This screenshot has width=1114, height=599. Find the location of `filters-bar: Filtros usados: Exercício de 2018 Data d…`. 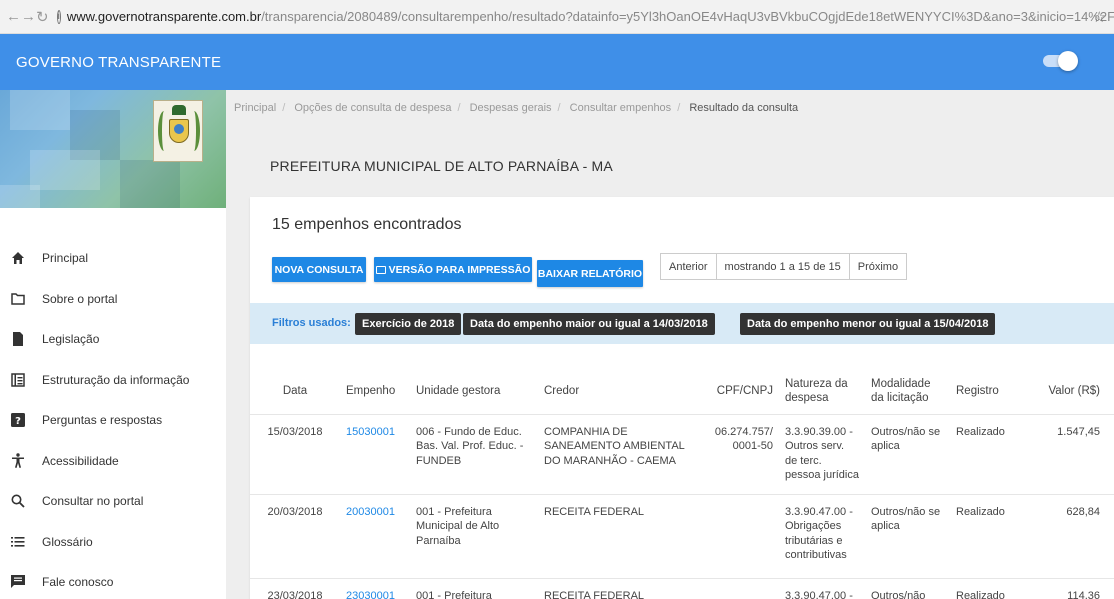

filters-bar: Filtros usados: Exercício de 2018 Data d… is located at coordinates (682, 323).